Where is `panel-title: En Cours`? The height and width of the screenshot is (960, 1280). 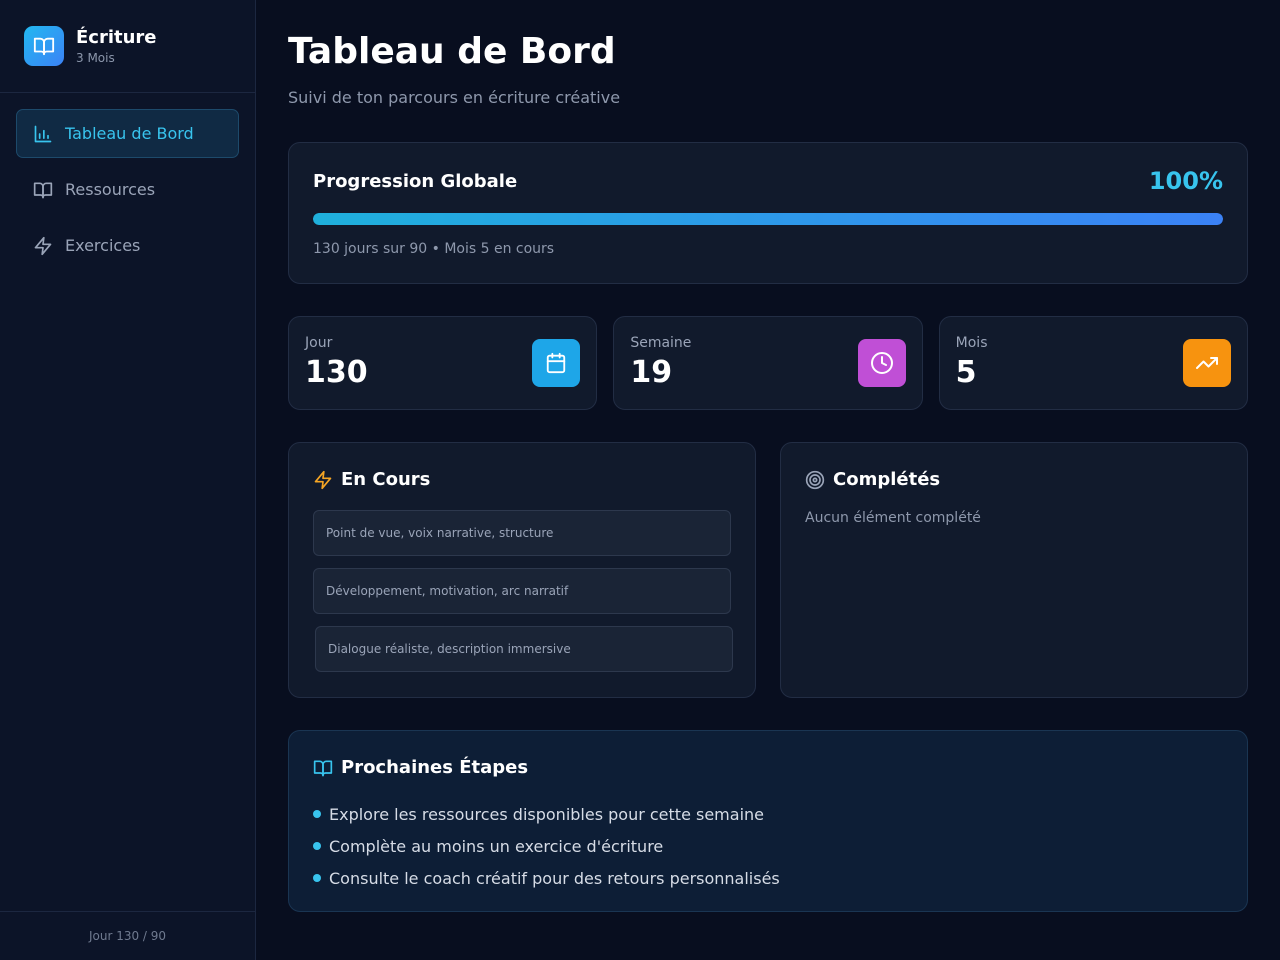 panel-title: En Cours is located at coordinates (386, 479).